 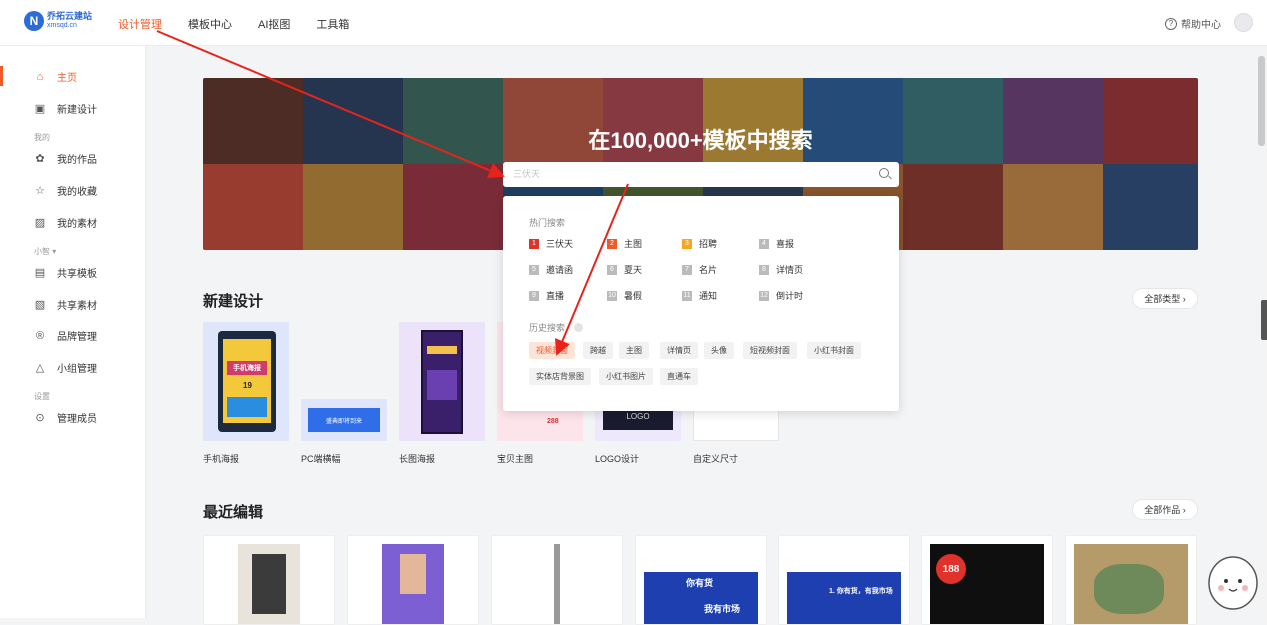 What do you see at coordinates (34, 21) in the screenshot?
I see `logo-mark-icon: N` at bounding box center [34, 21].